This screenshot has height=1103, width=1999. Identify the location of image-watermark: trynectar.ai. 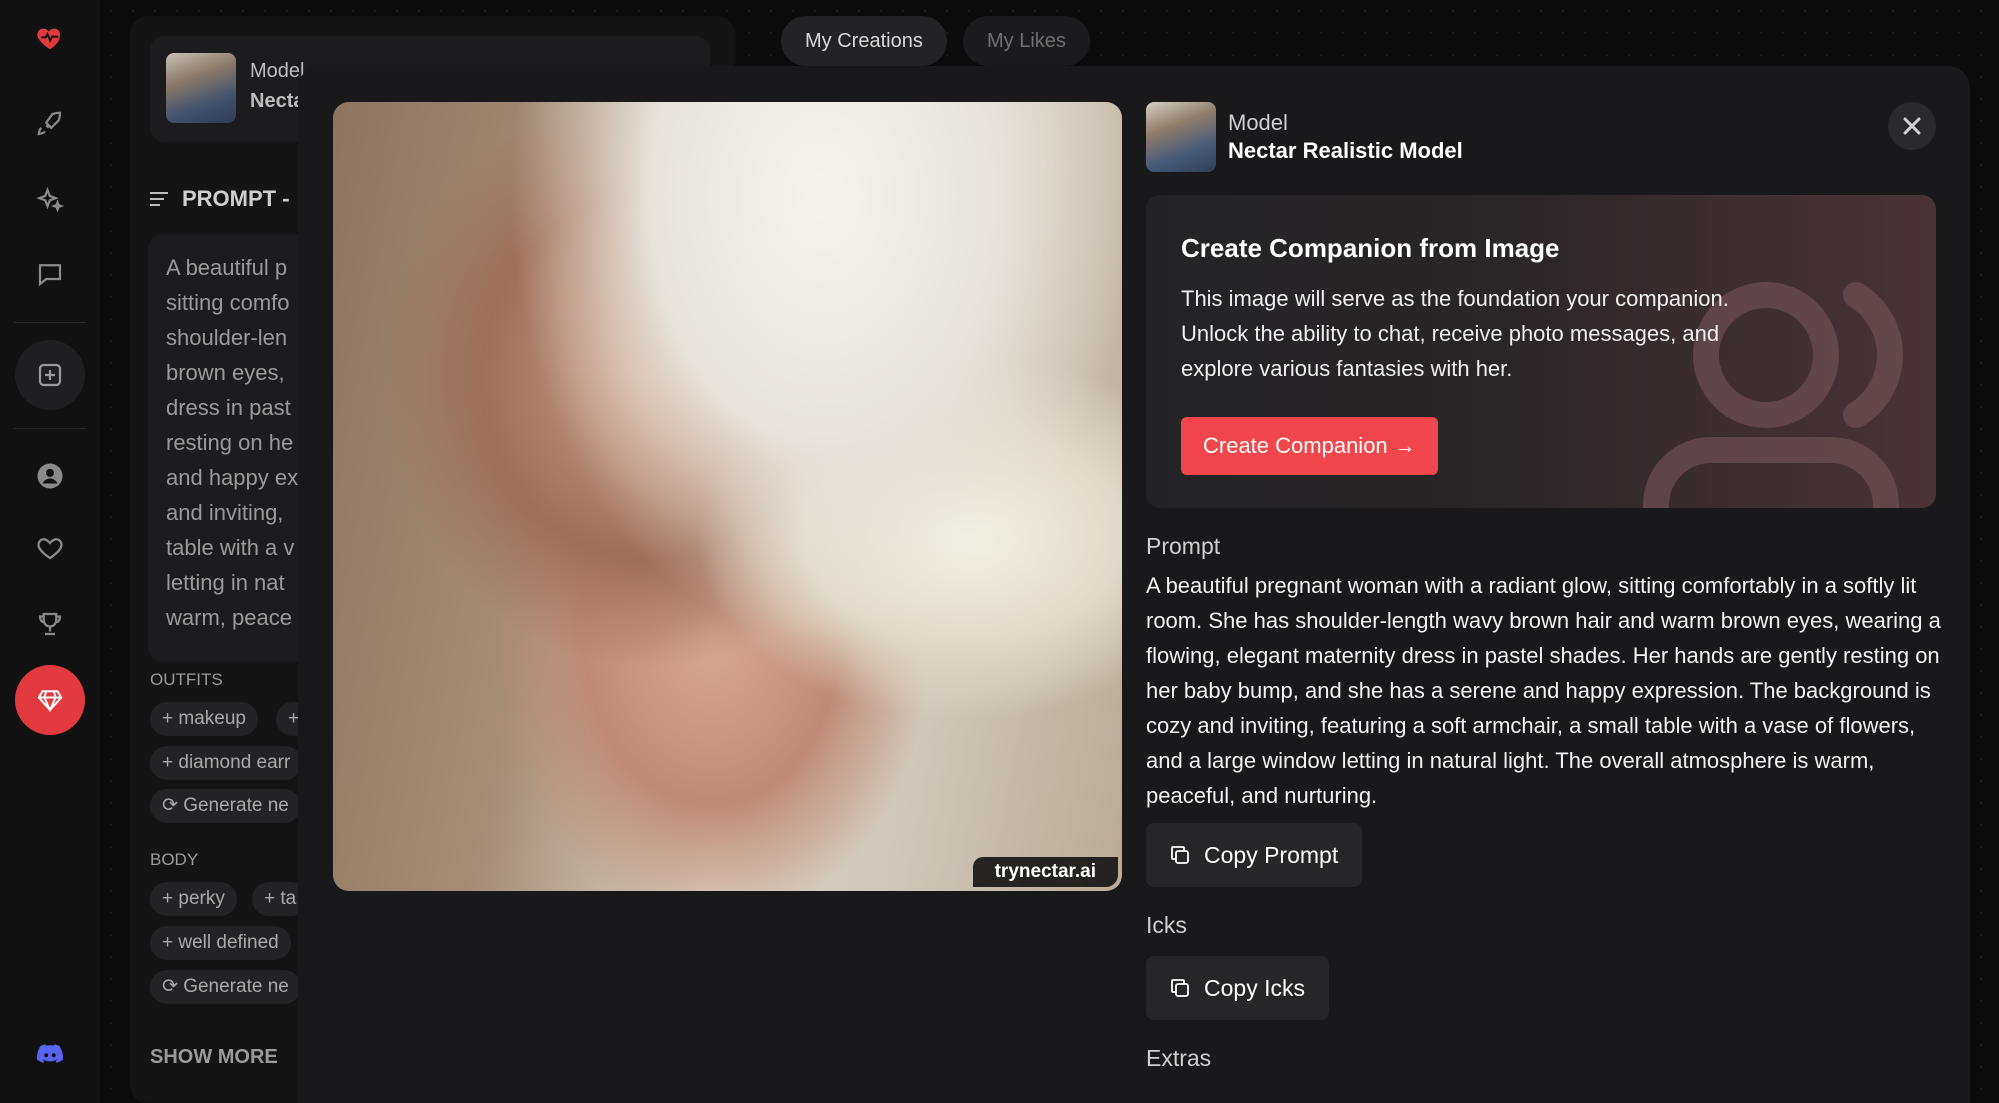
(1045, 872).